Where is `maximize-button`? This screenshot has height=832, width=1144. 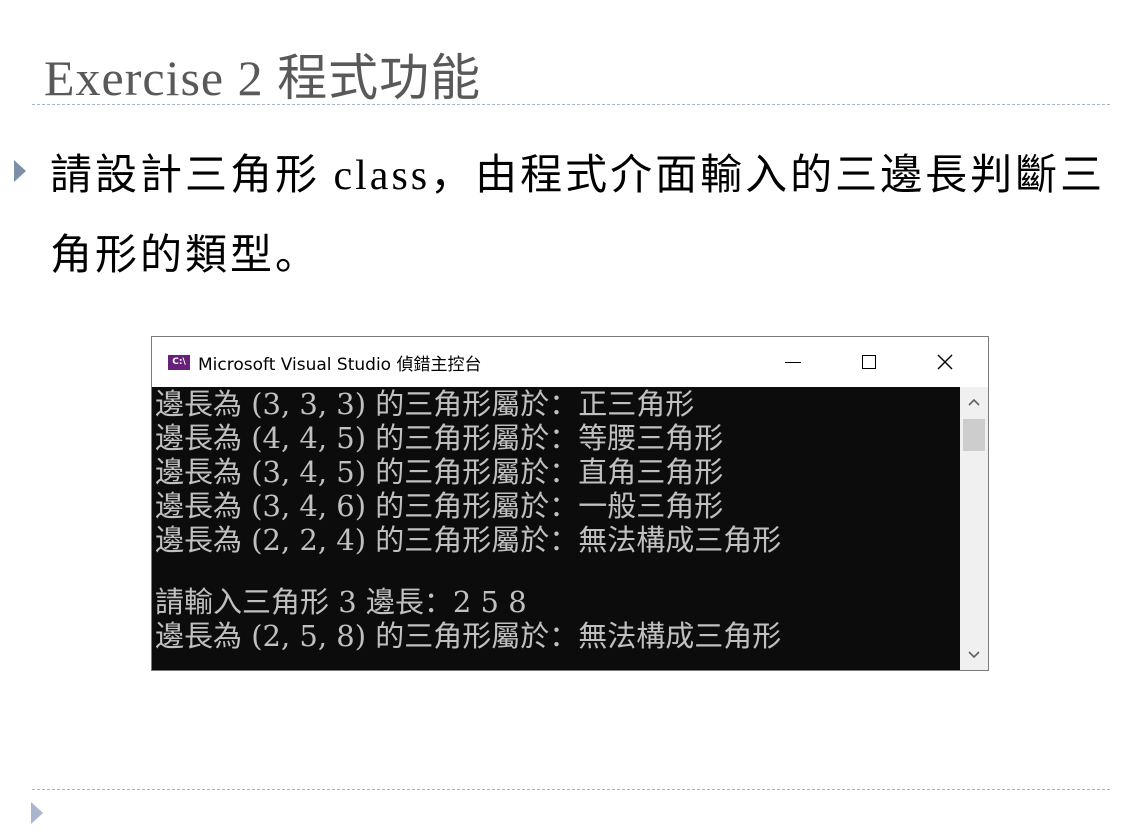
maximize-button is located at coordinates (869, 362).